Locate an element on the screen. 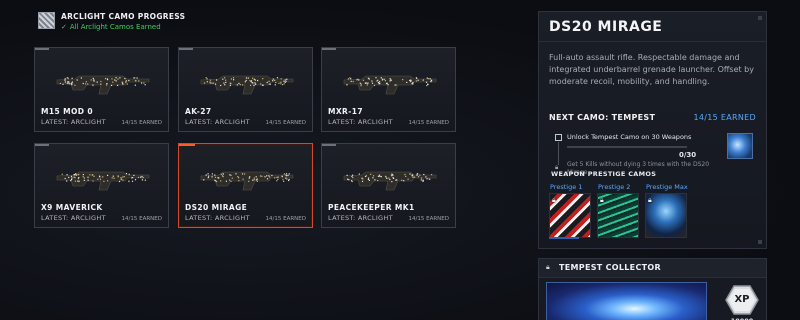 The image size is (800, 320). challenge-label: Unlock Tempest Camo on 30 Weapons is located at coordinates (629, 137).